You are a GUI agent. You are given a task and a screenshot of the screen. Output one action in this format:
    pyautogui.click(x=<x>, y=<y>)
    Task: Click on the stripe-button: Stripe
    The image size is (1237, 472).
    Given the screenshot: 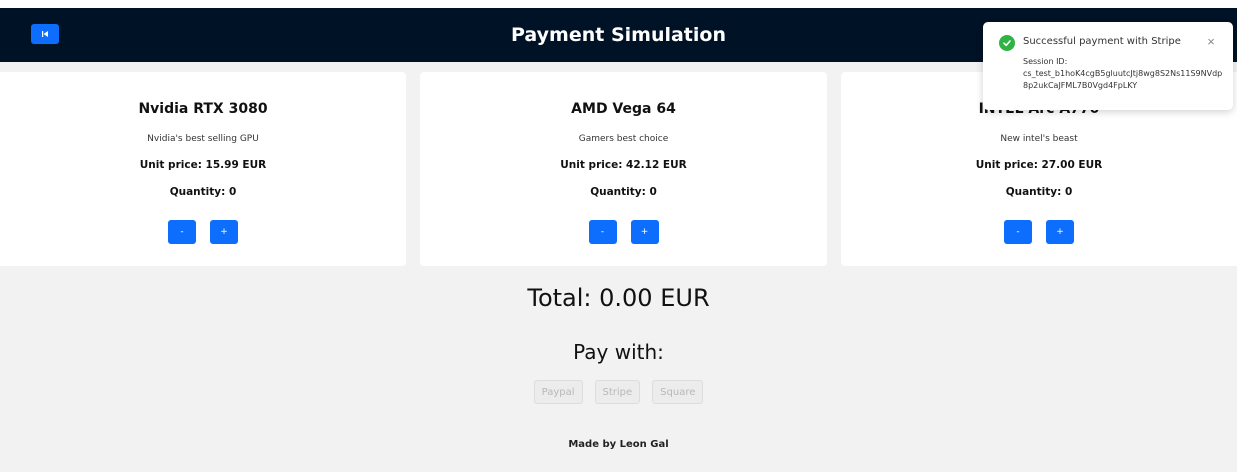 What is the action you would take?
    pyautogui.click(x=617, y=392)
    